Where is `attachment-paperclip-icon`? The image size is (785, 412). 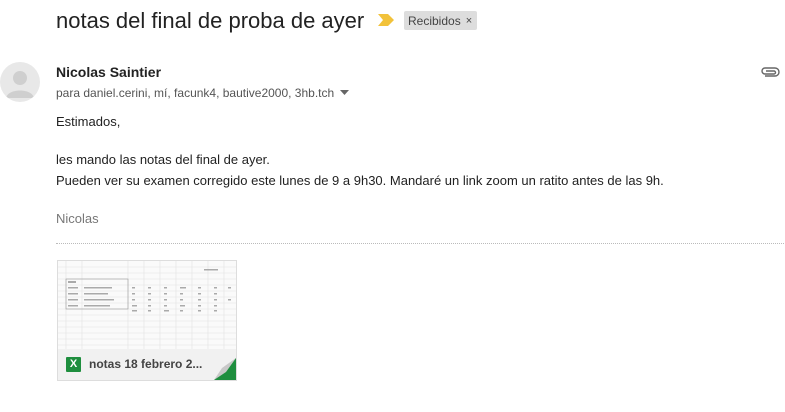 attachment-paperclip-icon is located at coordinates (770, 72).